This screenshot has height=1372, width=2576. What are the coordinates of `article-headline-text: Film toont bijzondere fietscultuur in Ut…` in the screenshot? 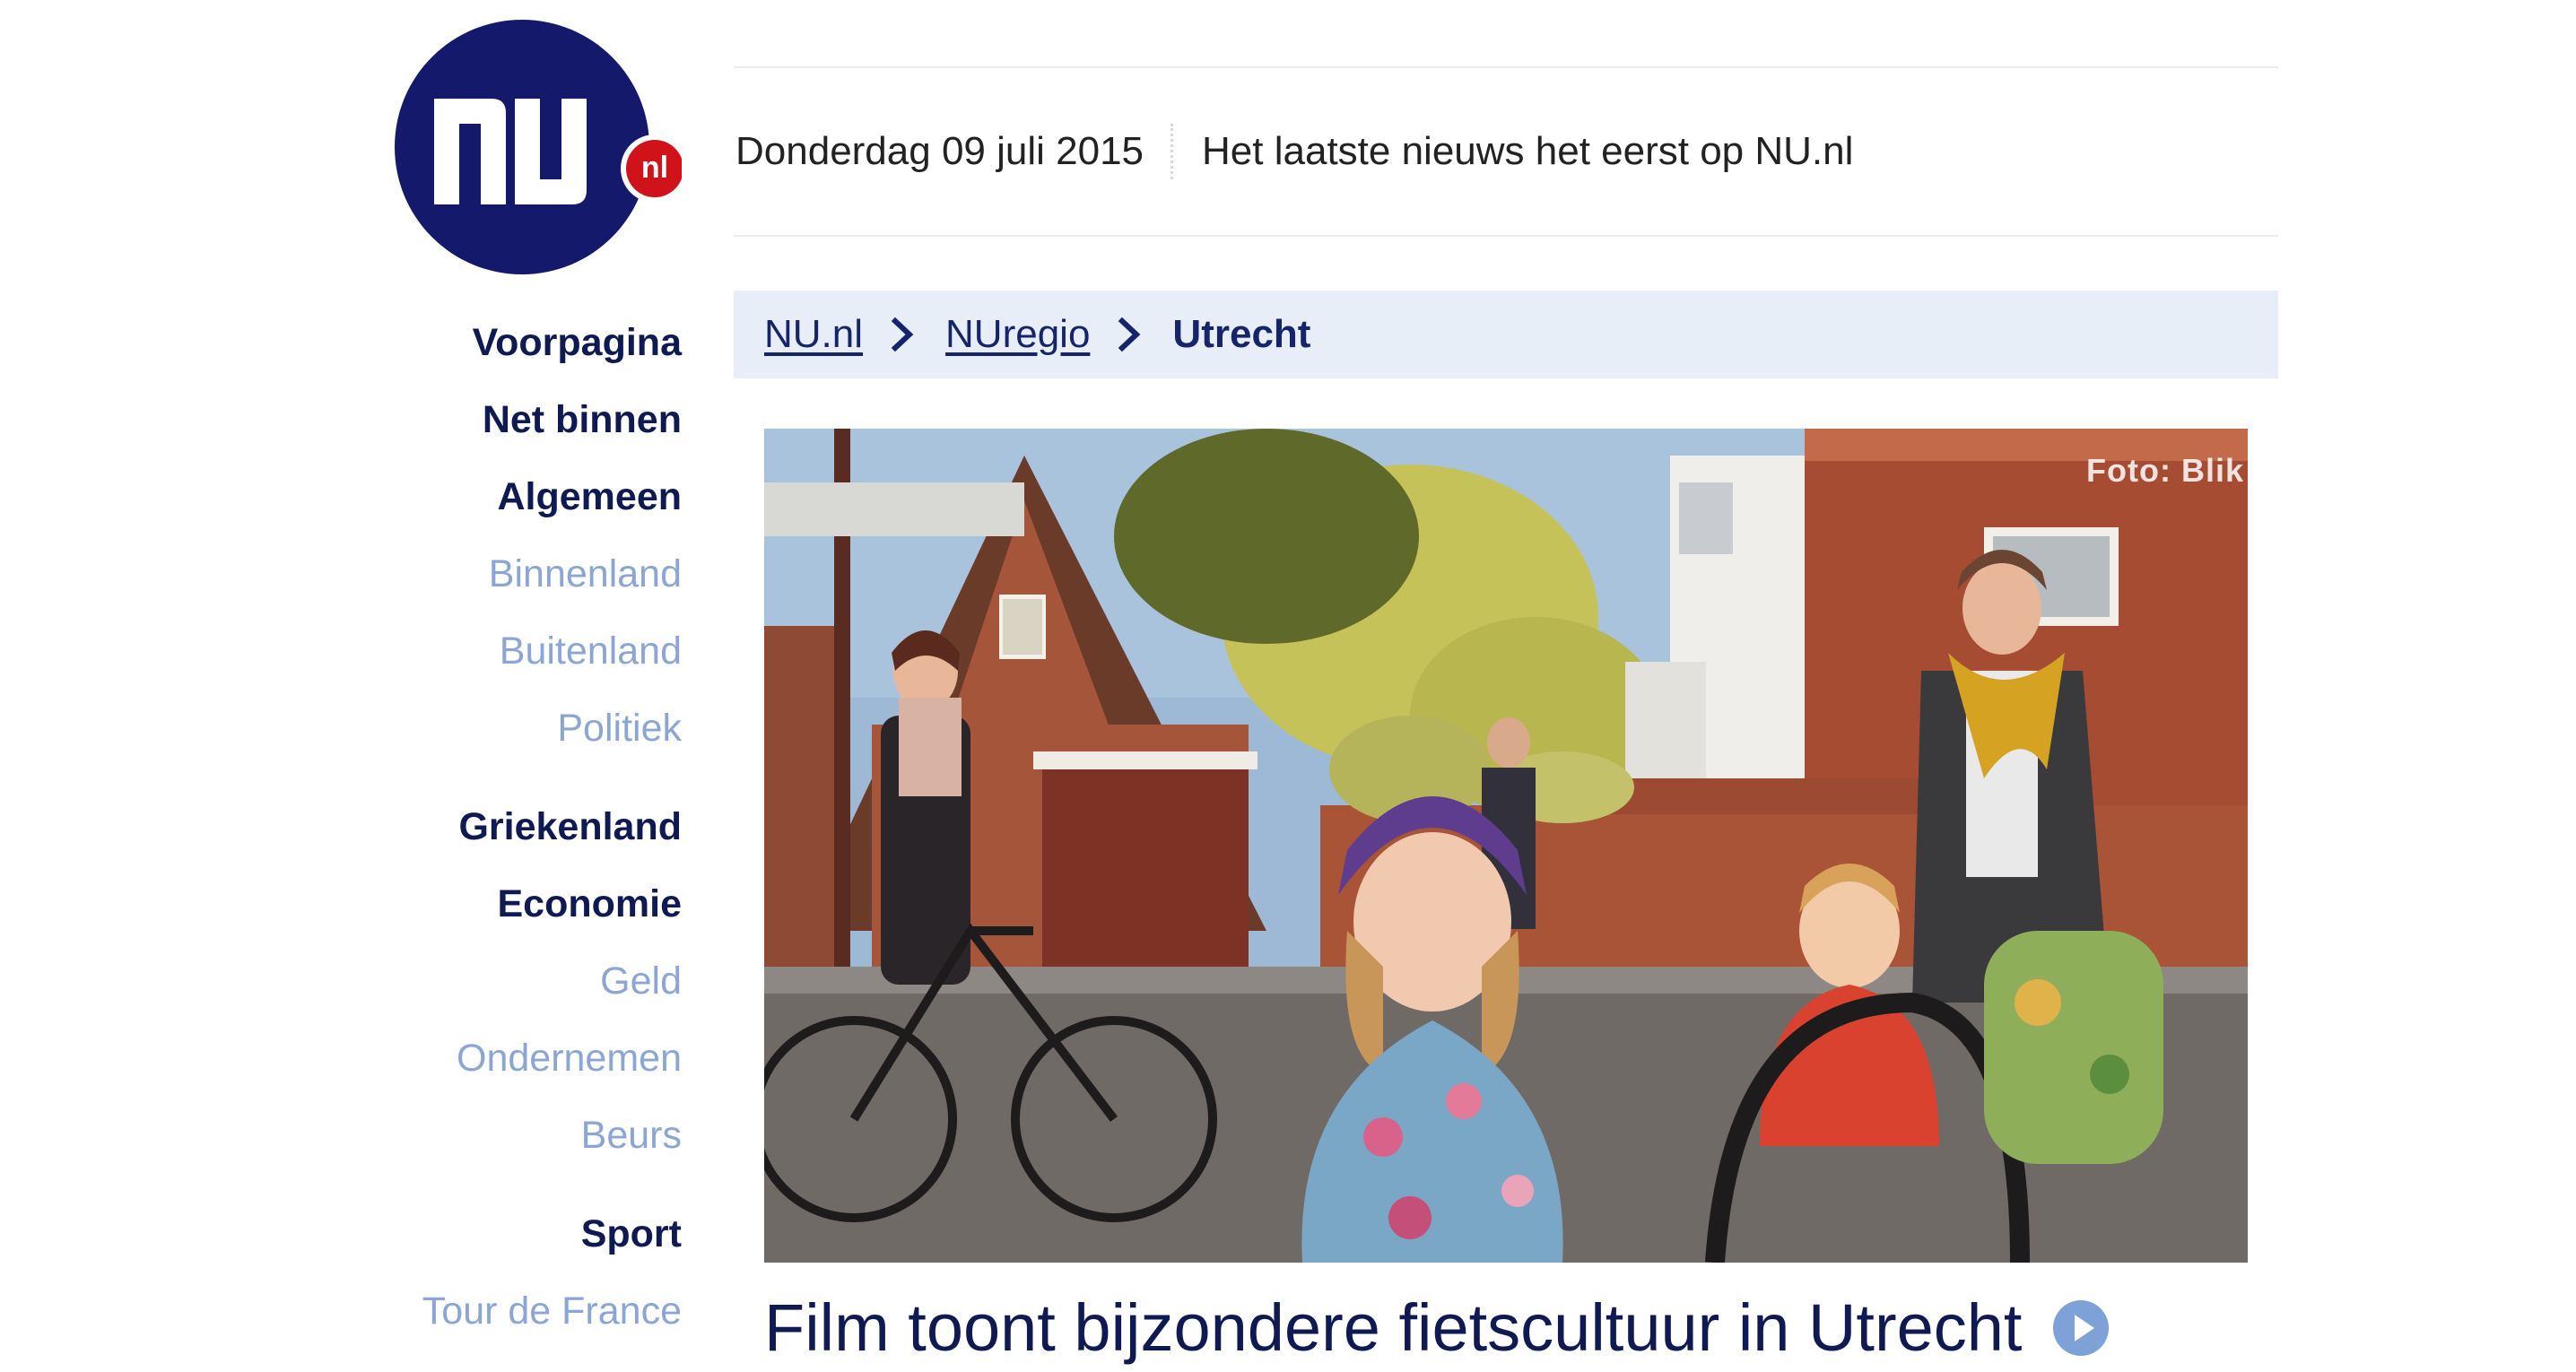 It's located at (1393, 1327).